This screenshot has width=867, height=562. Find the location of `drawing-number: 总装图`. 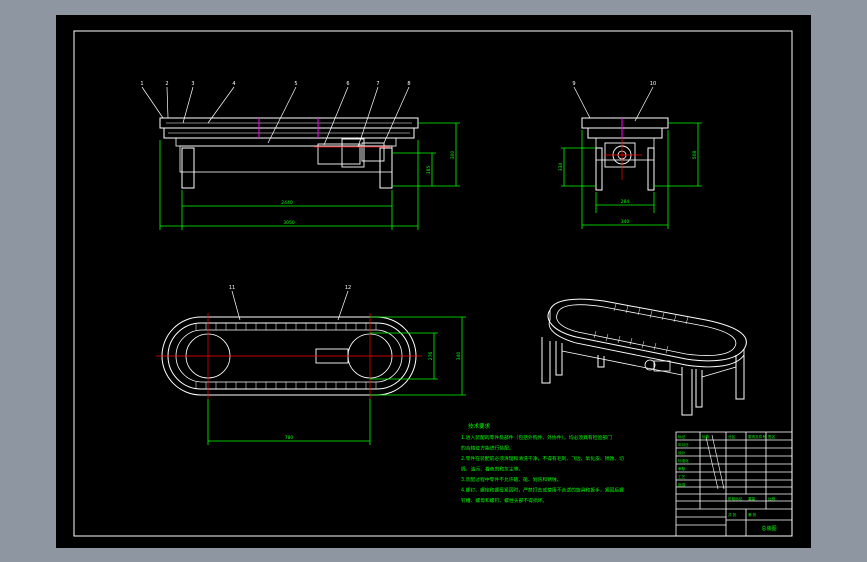

drawing-number: 总装图 is located at coordinates (768, 528).